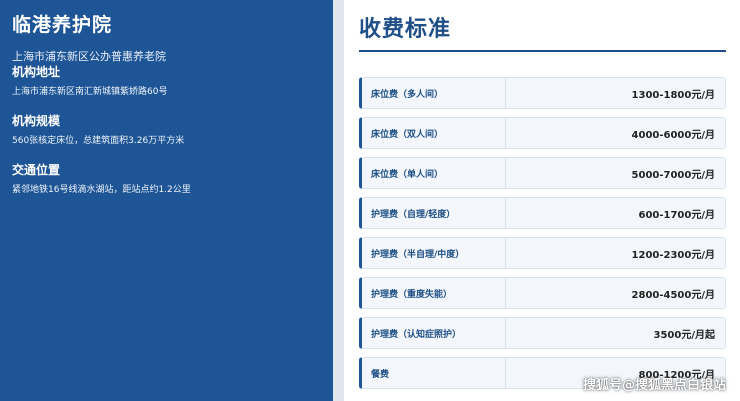 This screenshot has width=740, height=401. What do you see at coordinates (434, 173) in the screenshot?
I see `fee-name: 床位费（单人间）` at bounding box center [434, 173].